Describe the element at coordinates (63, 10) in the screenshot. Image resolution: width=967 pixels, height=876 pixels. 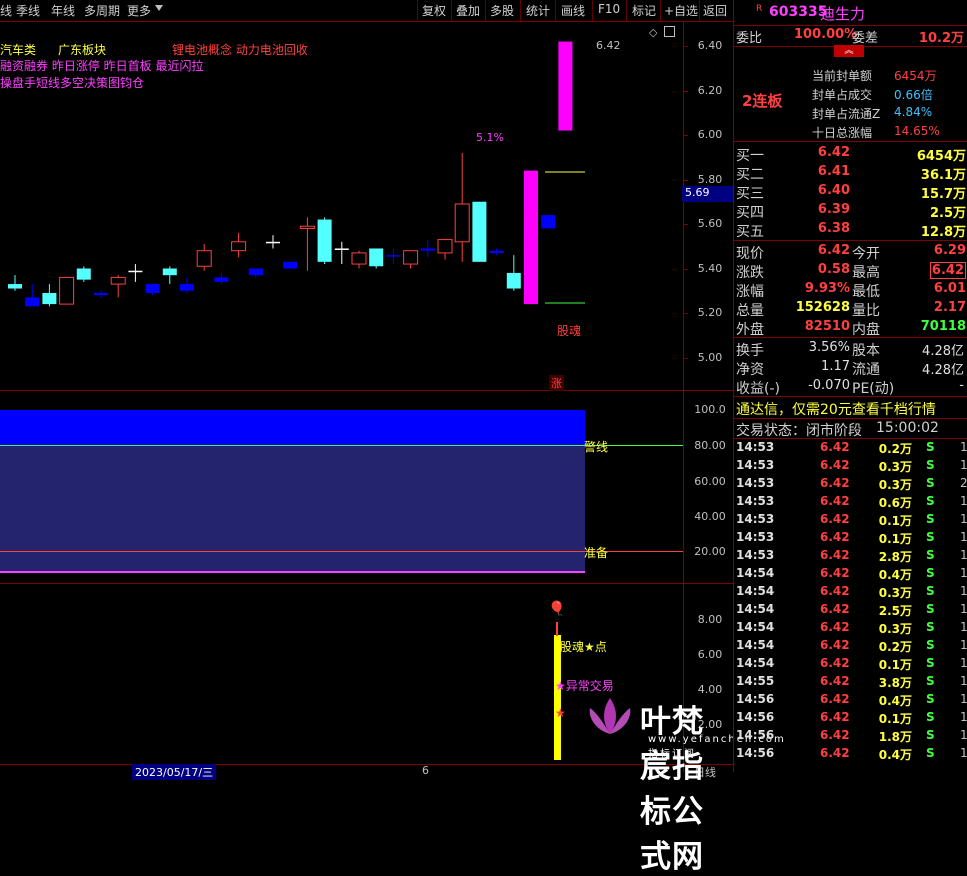
I see `period-year-line: 年线` at that location.